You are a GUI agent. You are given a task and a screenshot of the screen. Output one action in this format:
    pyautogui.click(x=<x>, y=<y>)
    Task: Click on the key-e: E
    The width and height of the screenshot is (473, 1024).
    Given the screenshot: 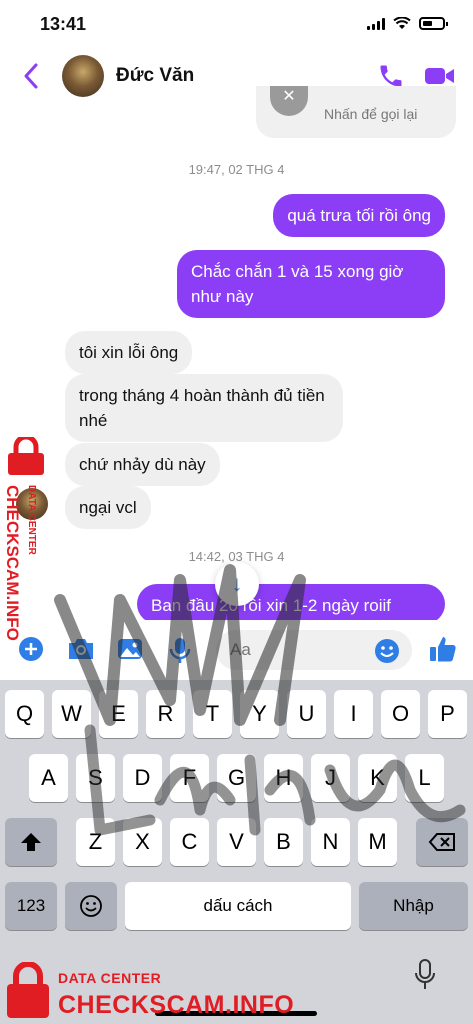 What is the action you would take?
    pyautogui.click(x=118, y=714)
    